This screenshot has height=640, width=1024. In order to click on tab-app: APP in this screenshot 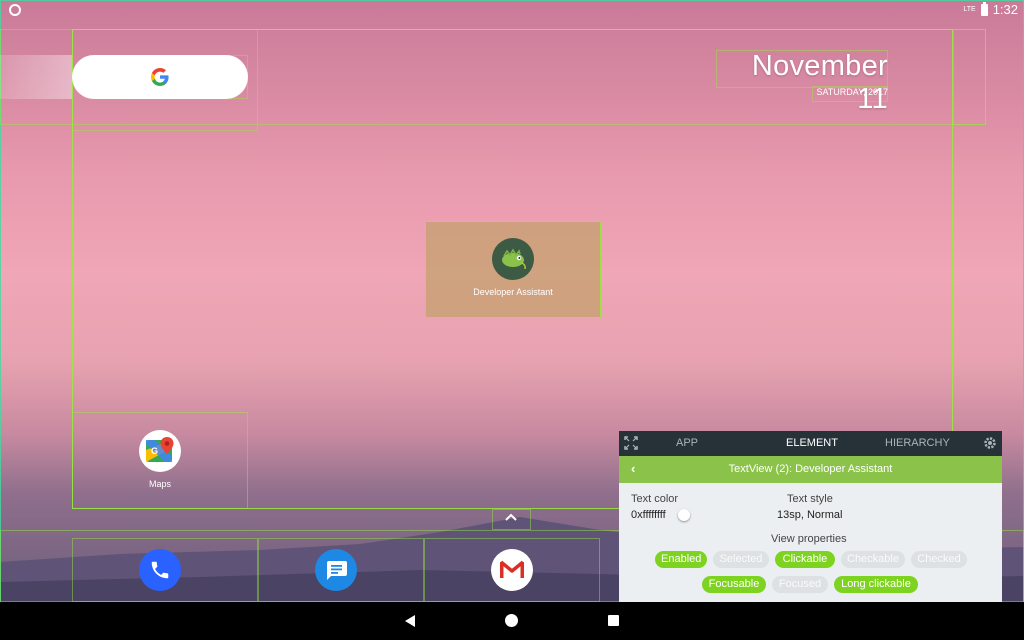, I will do `click(687, 443)`.